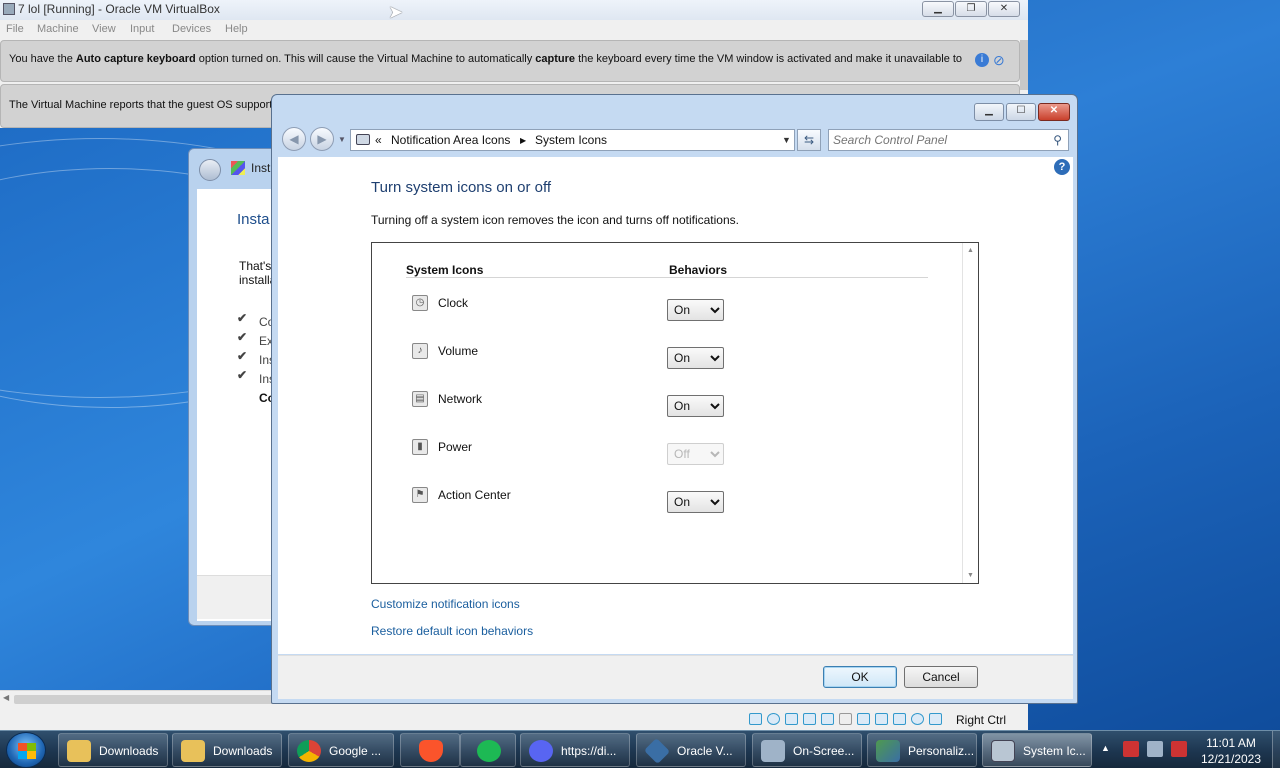  What do you see at coordinates (971, 9) in the screenshot?
I see `vbox-restore-button: ❐` at bounding box center [971, 9].